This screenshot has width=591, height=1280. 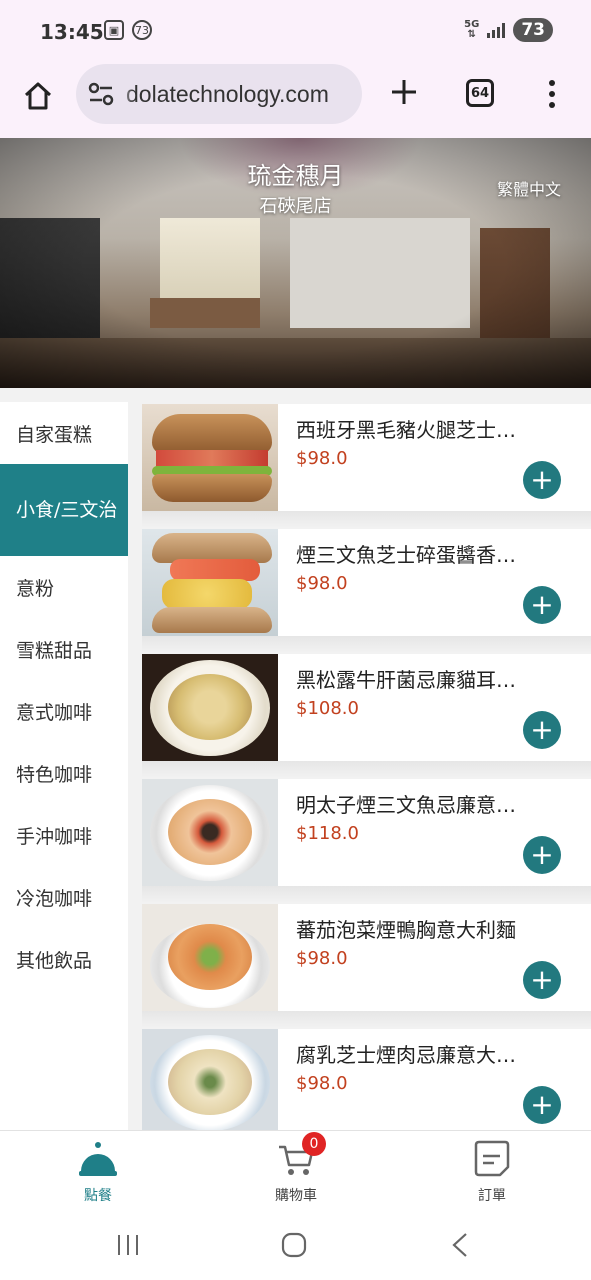 What do you see at coordinates (492, 1159) in the screenshot?
I see `receipt-icon` at bounding box center [492, 1159].